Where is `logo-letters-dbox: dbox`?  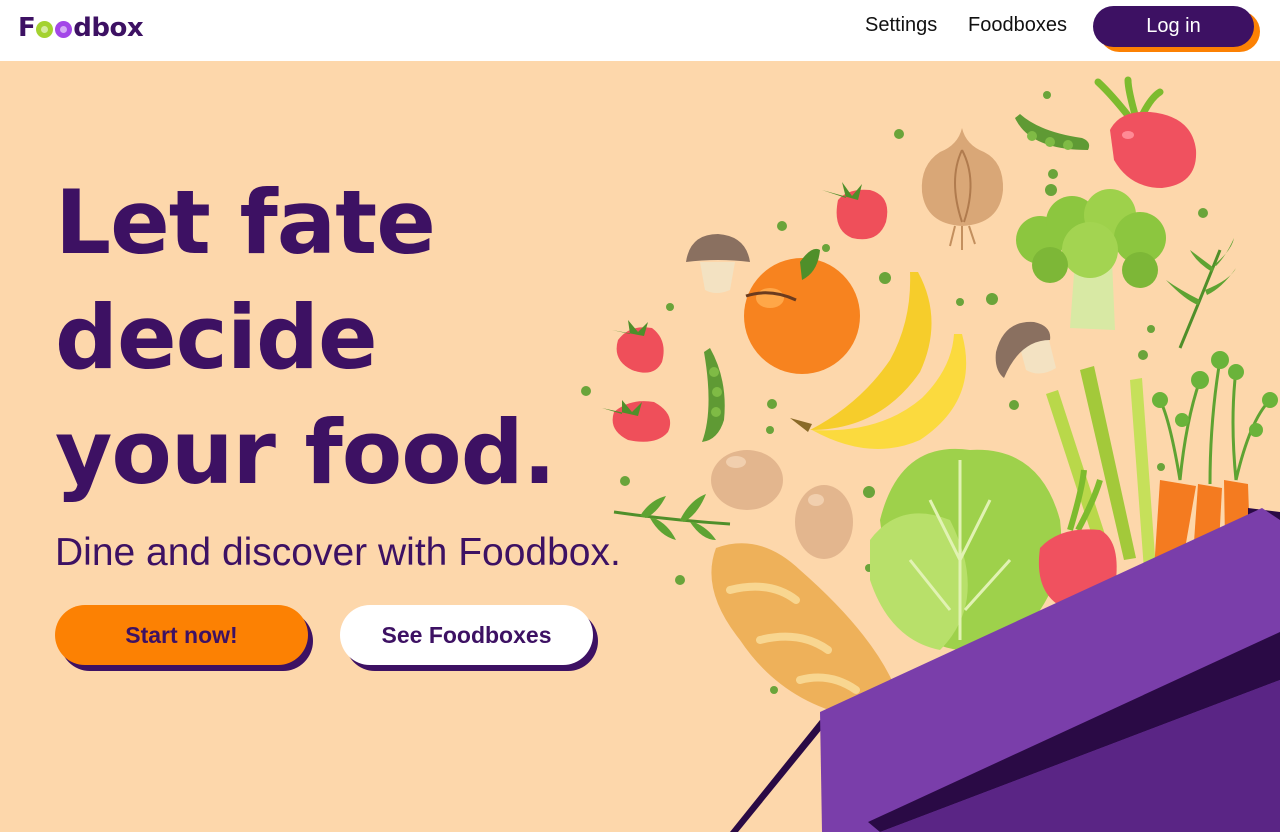
logo-letters-dbox: dbox is located at coordinates (108, 28).